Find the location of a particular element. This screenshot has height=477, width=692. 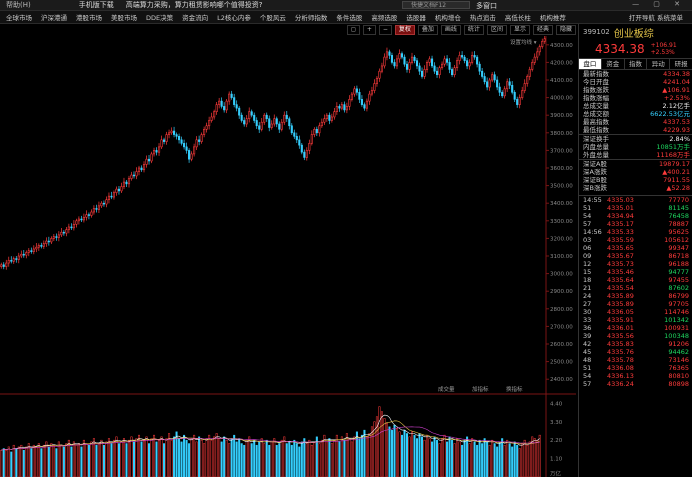

stat-row: 指数涨跌 ▲106.91 is located at coordinates (635, 90).